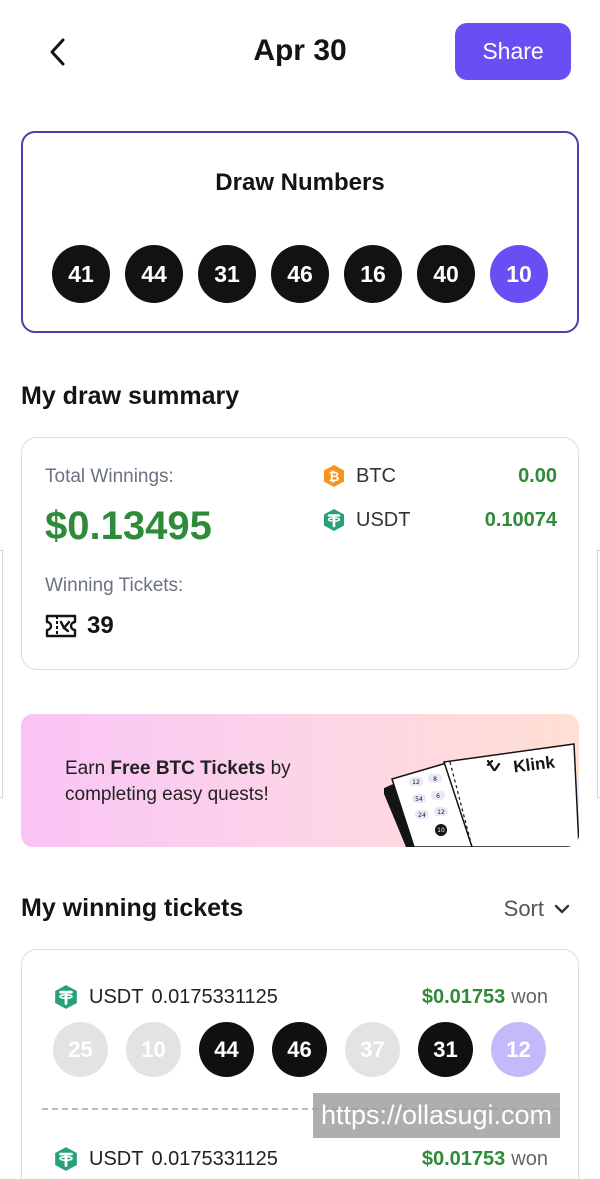  Describe the element at coordinates (109, 476) in the screenshot. I see `total-winnings-label: Total Winnings:` at that location.